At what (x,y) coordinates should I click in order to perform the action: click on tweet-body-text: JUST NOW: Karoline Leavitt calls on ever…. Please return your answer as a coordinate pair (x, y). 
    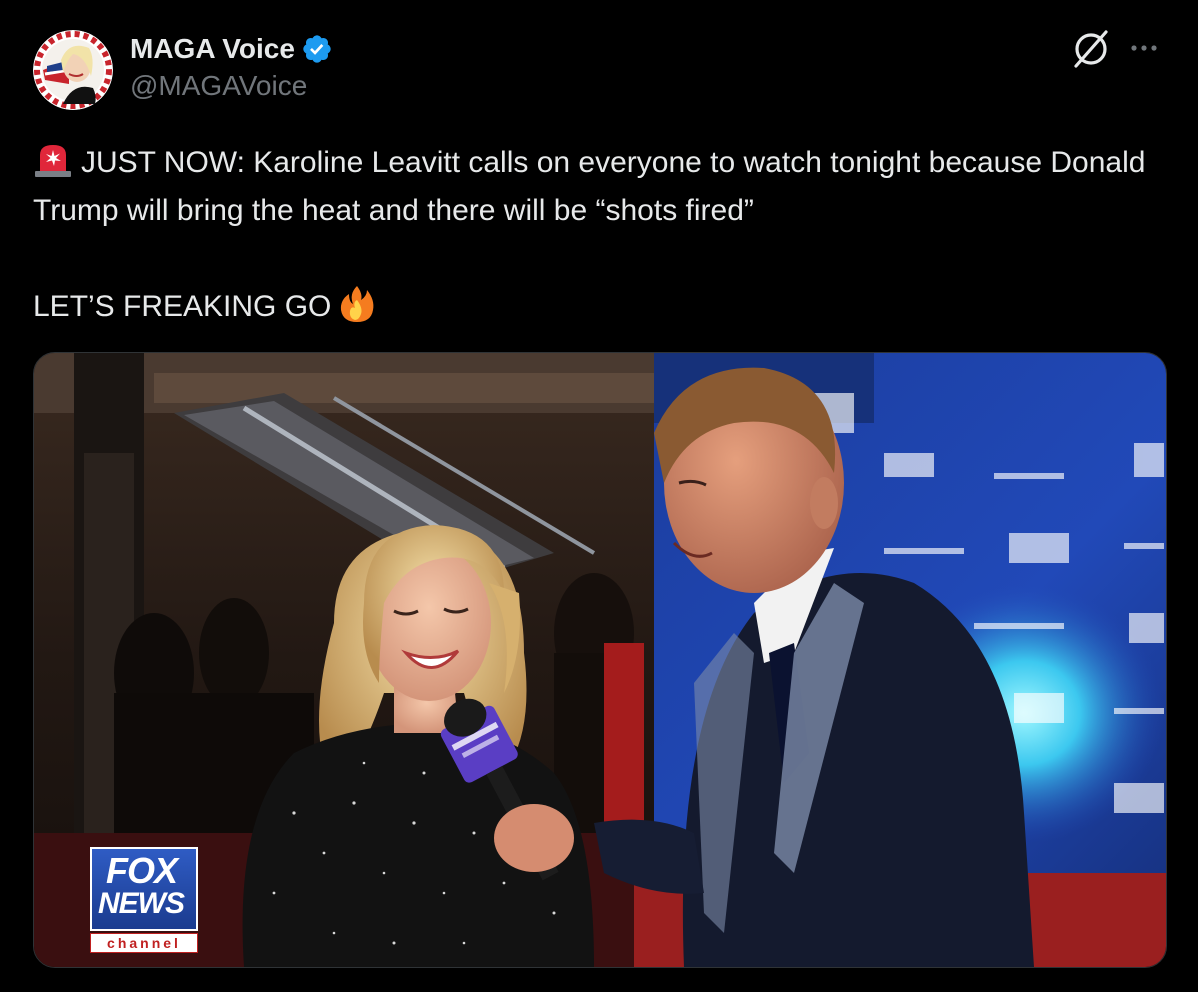
    Looking at the image, I should click on (589, 186).